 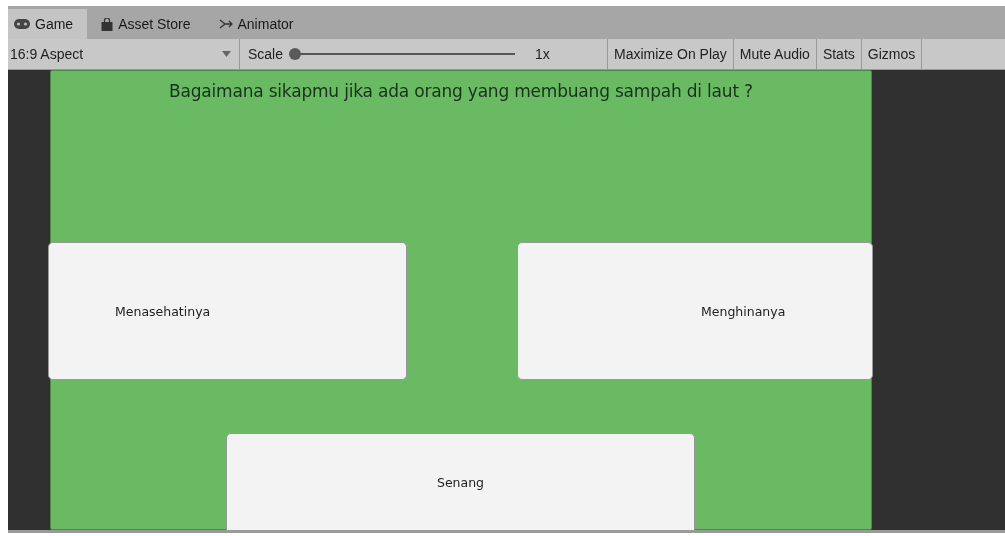 I want to click on scale-reading: 1x, so click(x=542, y=54).